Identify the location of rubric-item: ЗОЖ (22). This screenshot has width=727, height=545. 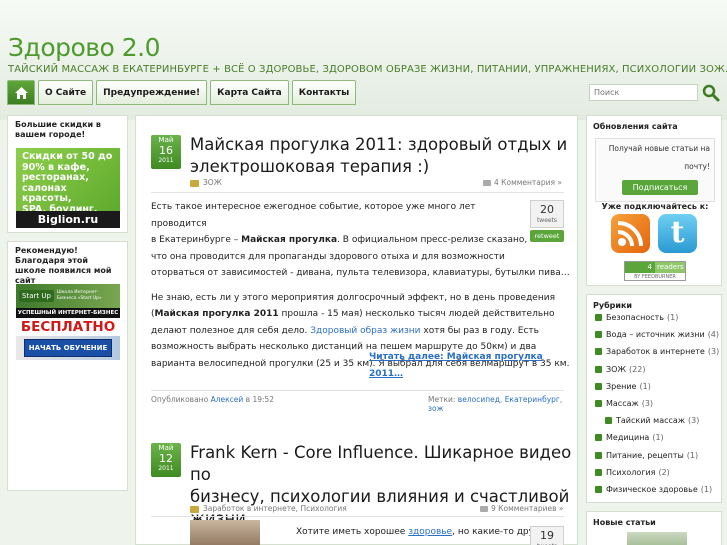
(620, 369).